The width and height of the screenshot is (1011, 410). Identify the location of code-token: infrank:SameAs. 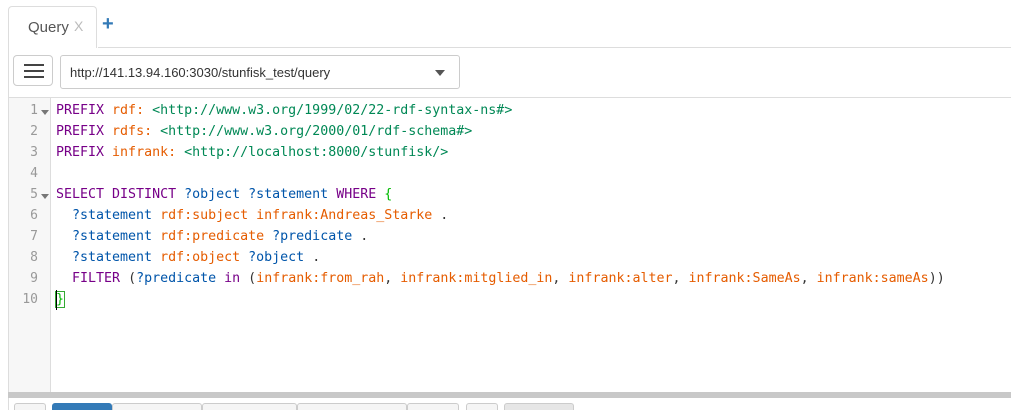
(744, 278).